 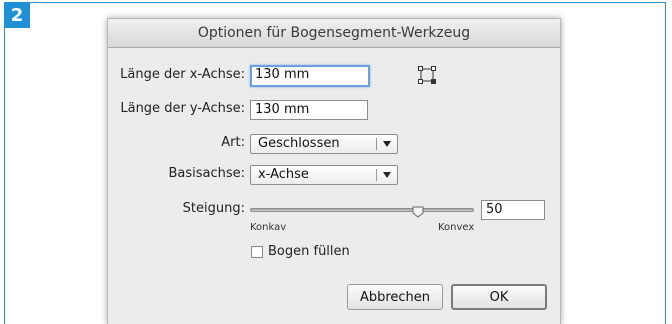 I want to click on dialog-title: Optionen für Bogensegment-Werkzeug, so click(x=334, y=33).